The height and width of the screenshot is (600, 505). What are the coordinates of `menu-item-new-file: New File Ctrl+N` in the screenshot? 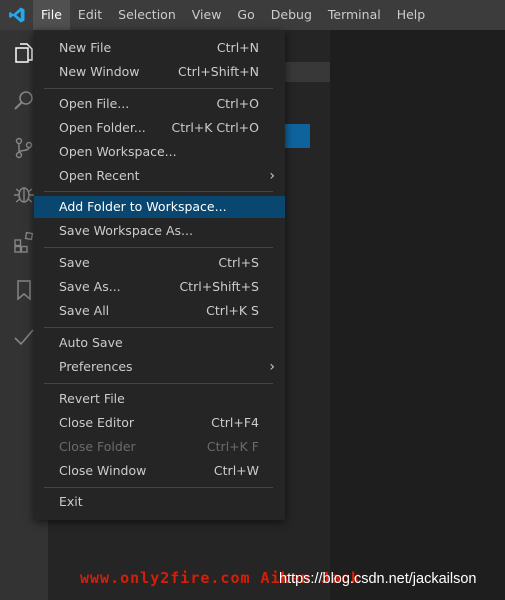 It's located at (159, 48).